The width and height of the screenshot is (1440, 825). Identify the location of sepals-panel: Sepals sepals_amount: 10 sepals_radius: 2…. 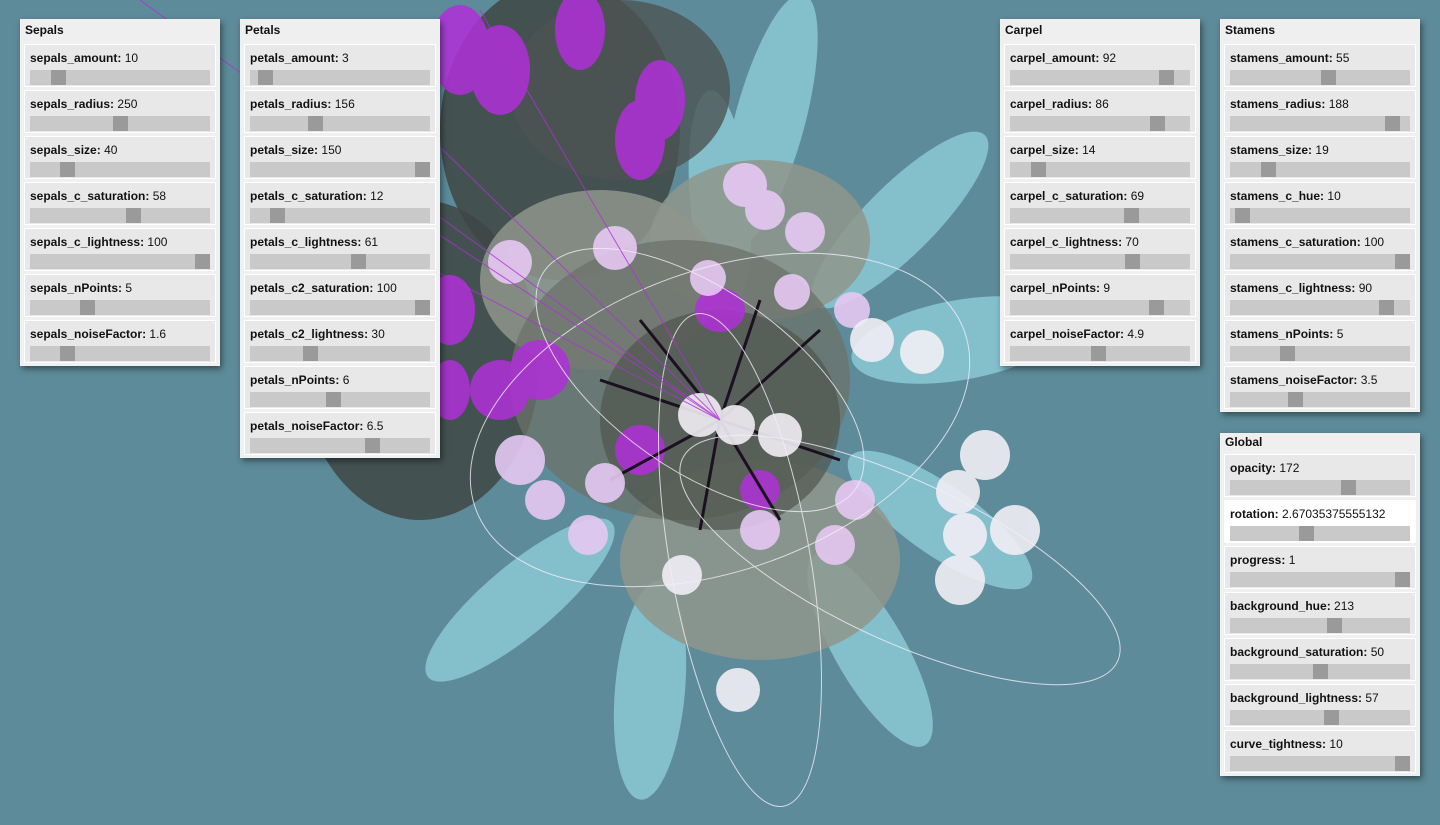
(120, 192).